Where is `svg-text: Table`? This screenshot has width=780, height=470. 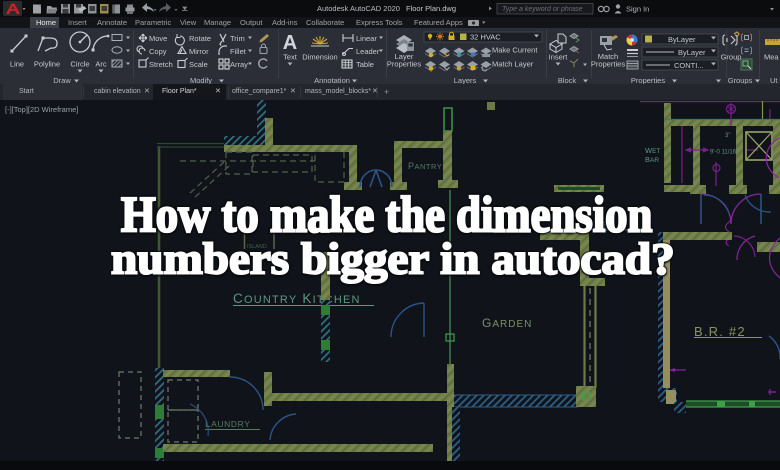 svg-text: Table is located at coordinates (365, 64).